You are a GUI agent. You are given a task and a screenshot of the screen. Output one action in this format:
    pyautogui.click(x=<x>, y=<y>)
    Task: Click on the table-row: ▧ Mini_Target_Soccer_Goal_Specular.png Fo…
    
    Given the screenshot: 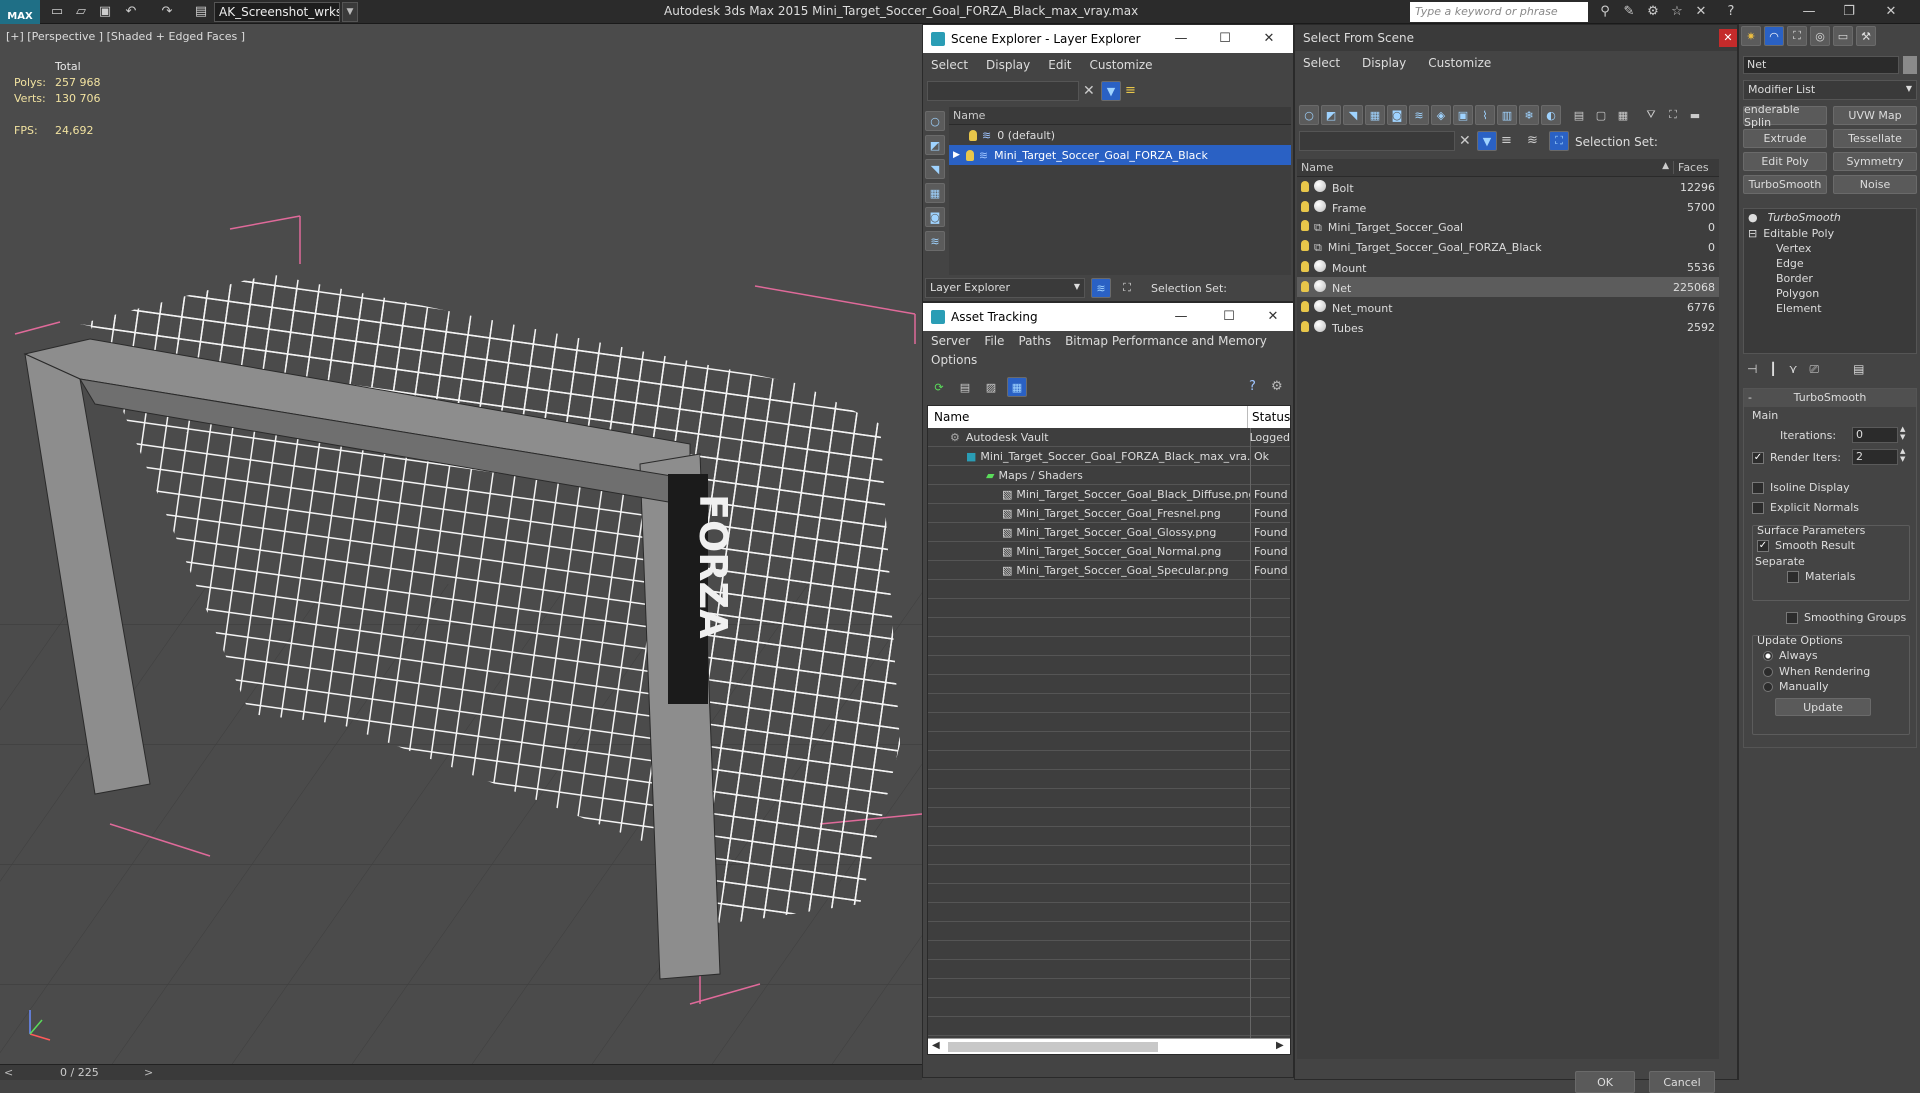 What is the action you would take?
    pyautogui.click(x=1109, y=570)
    